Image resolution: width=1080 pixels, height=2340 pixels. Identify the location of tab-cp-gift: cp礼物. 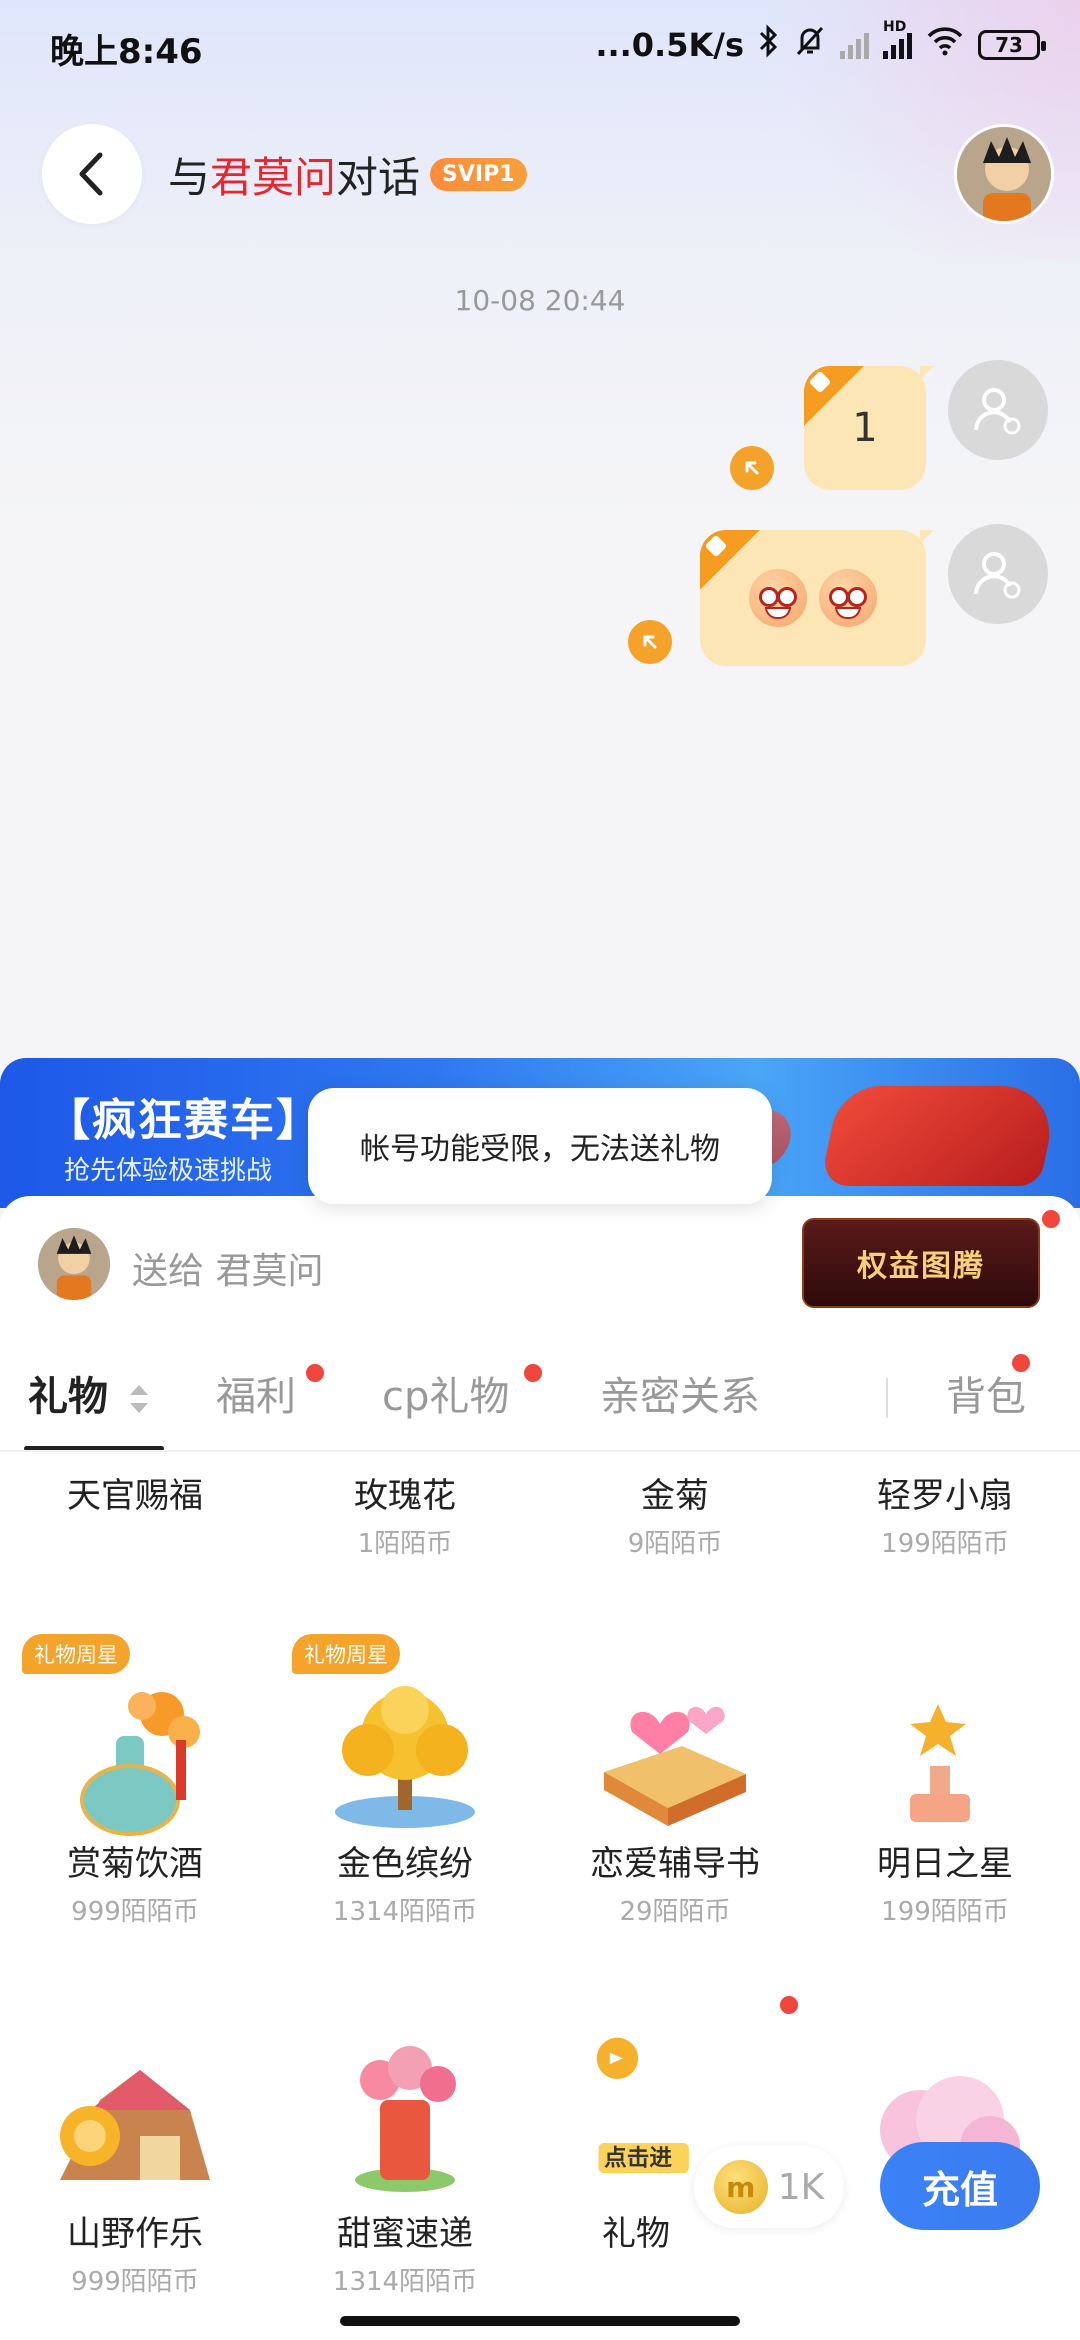
(445, 1393).